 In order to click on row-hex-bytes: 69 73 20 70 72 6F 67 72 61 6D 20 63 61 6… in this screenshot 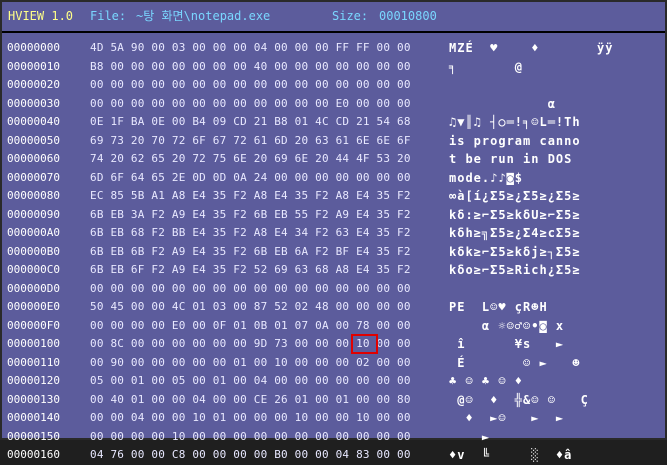, I will do `click(266, 141)`.